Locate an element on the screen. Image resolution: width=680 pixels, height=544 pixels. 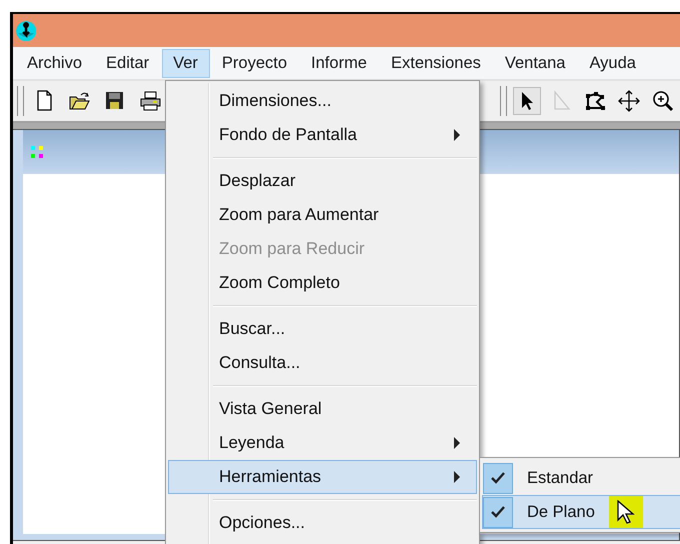
menu-bar-item: Extensiones is located at coordinates (436, 63).